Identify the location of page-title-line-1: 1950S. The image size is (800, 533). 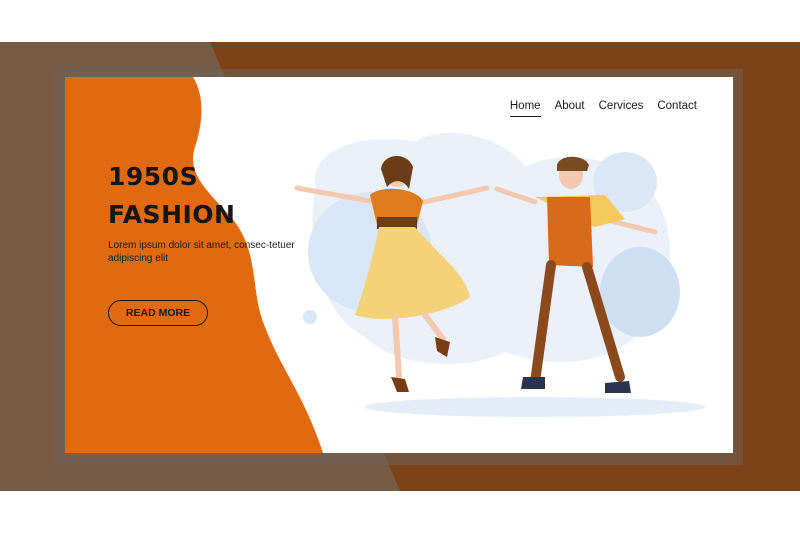
(153, 176).